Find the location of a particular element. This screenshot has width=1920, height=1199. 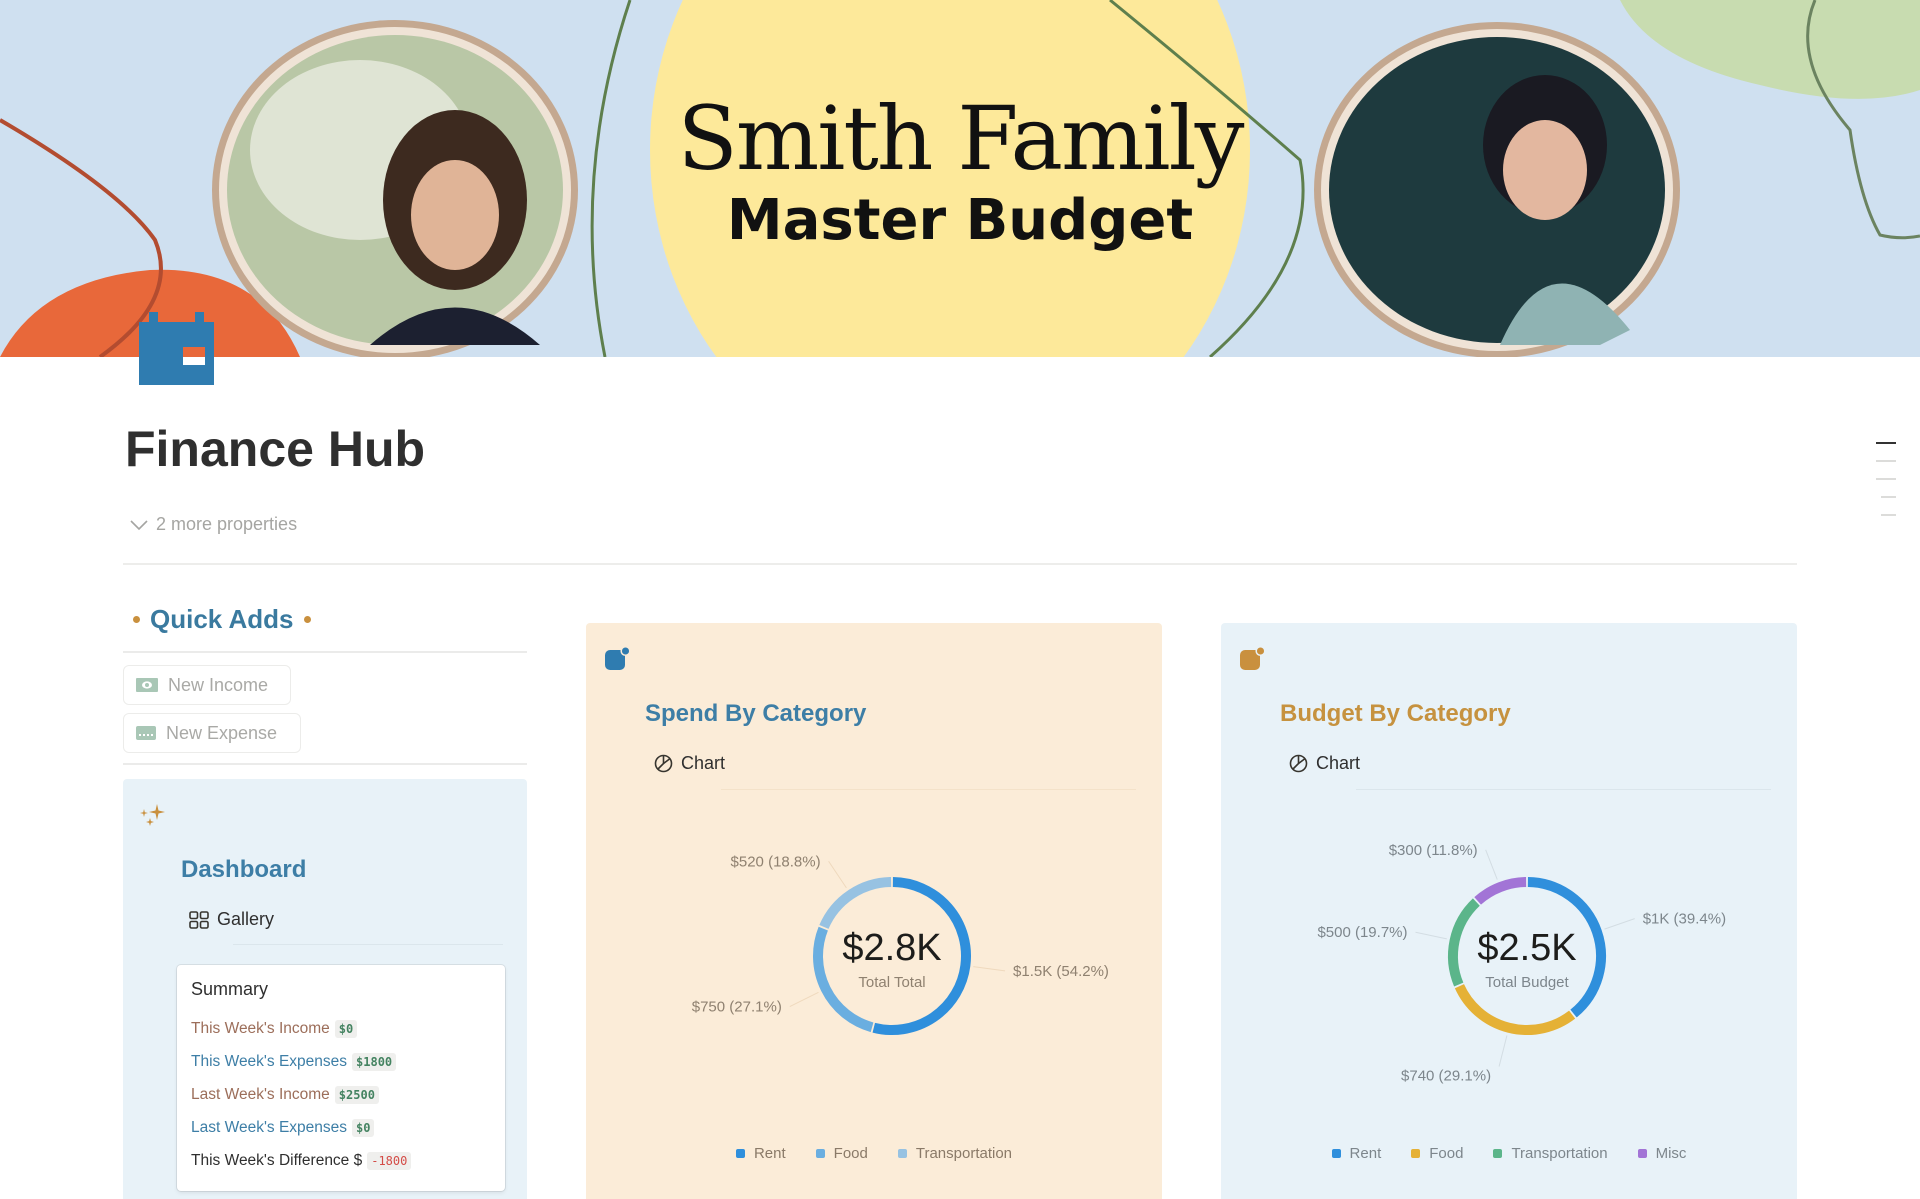

more-properties-toggle: 2 more properties is located at coordinates (213, 524).